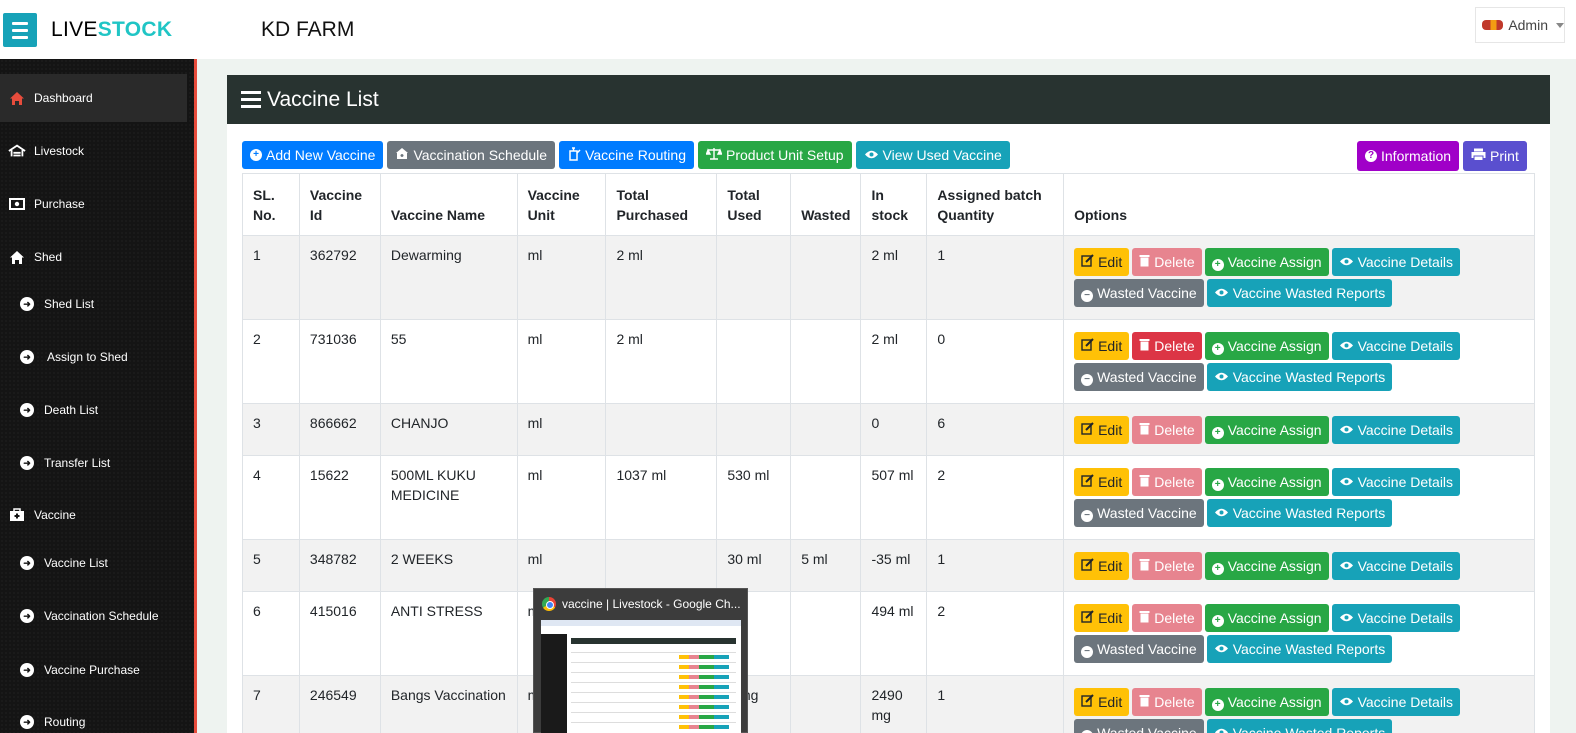  Describe the element at coordinates (1493, 25) in the screenshot. I see `user-avatar` at that location.